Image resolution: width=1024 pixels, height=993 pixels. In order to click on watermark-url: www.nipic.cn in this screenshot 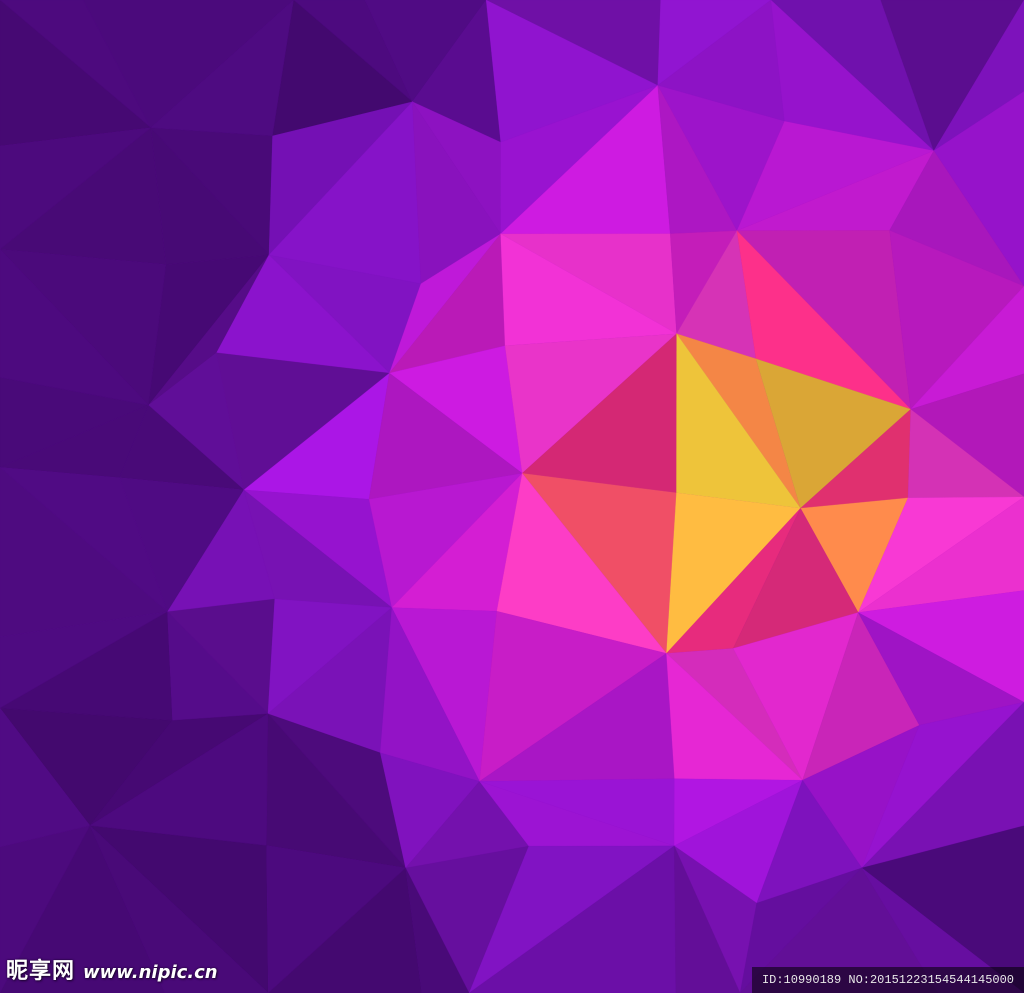, I will do `click(150, 972)`.